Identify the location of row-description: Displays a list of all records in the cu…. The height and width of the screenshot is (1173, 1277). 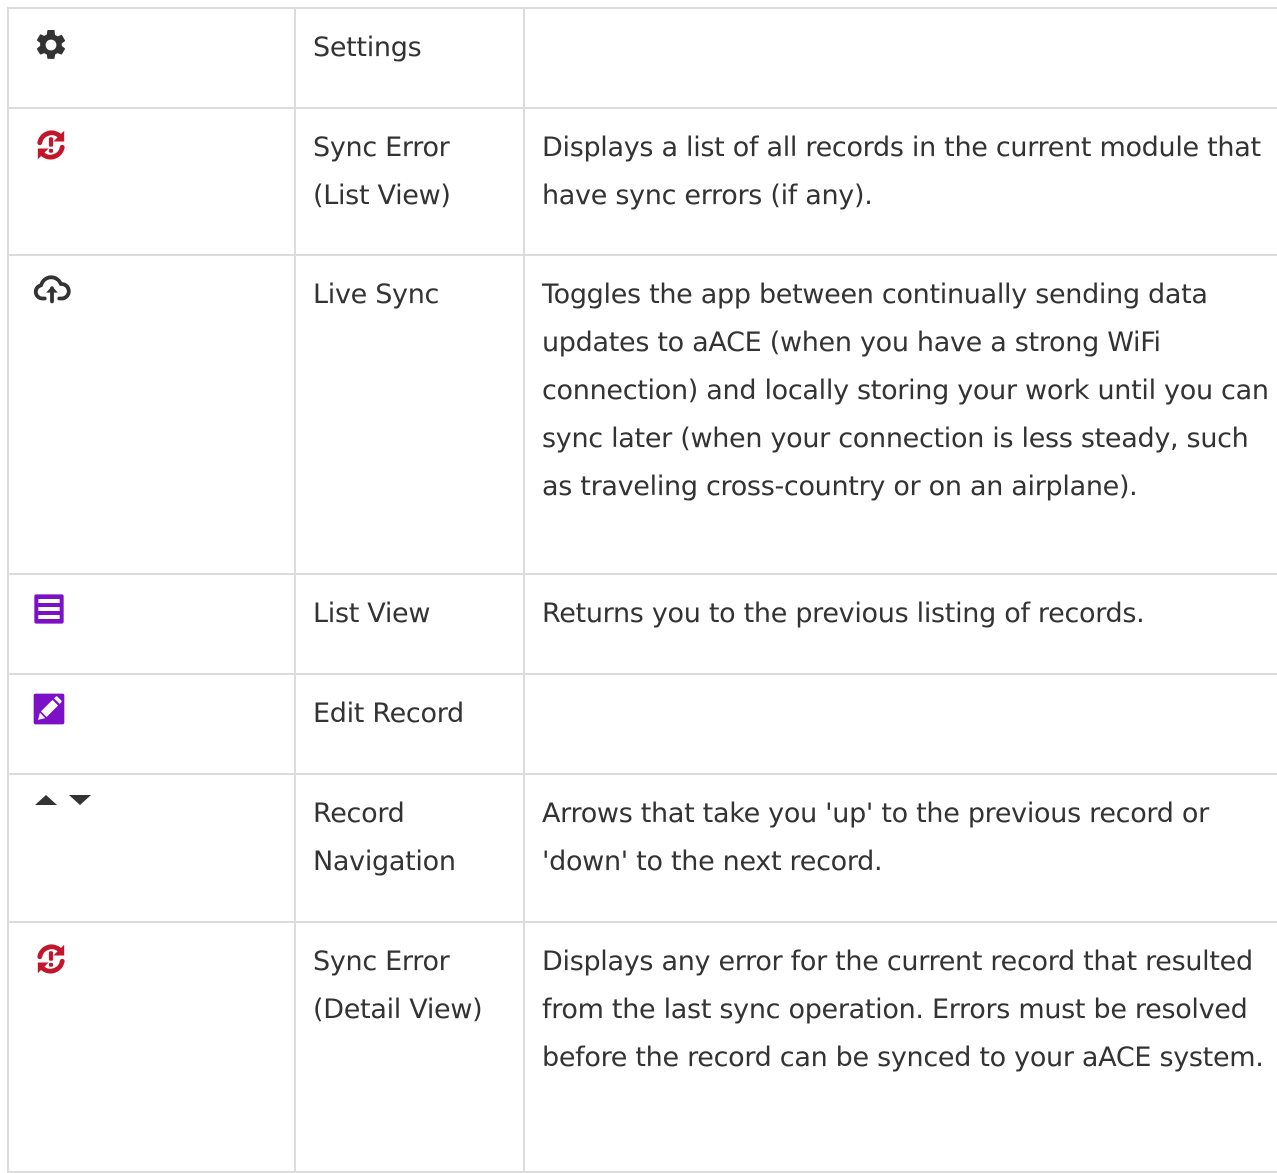
(900, 181).